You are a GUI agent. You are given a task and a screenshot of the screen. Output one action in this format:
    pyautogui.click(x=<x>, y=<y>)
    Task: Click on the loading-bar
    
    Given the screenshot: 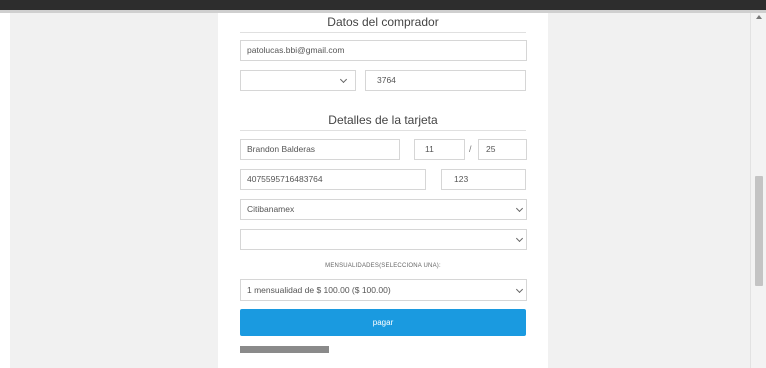 What is the action you would take?
    pyautogui.click(x=284, y=349)
    